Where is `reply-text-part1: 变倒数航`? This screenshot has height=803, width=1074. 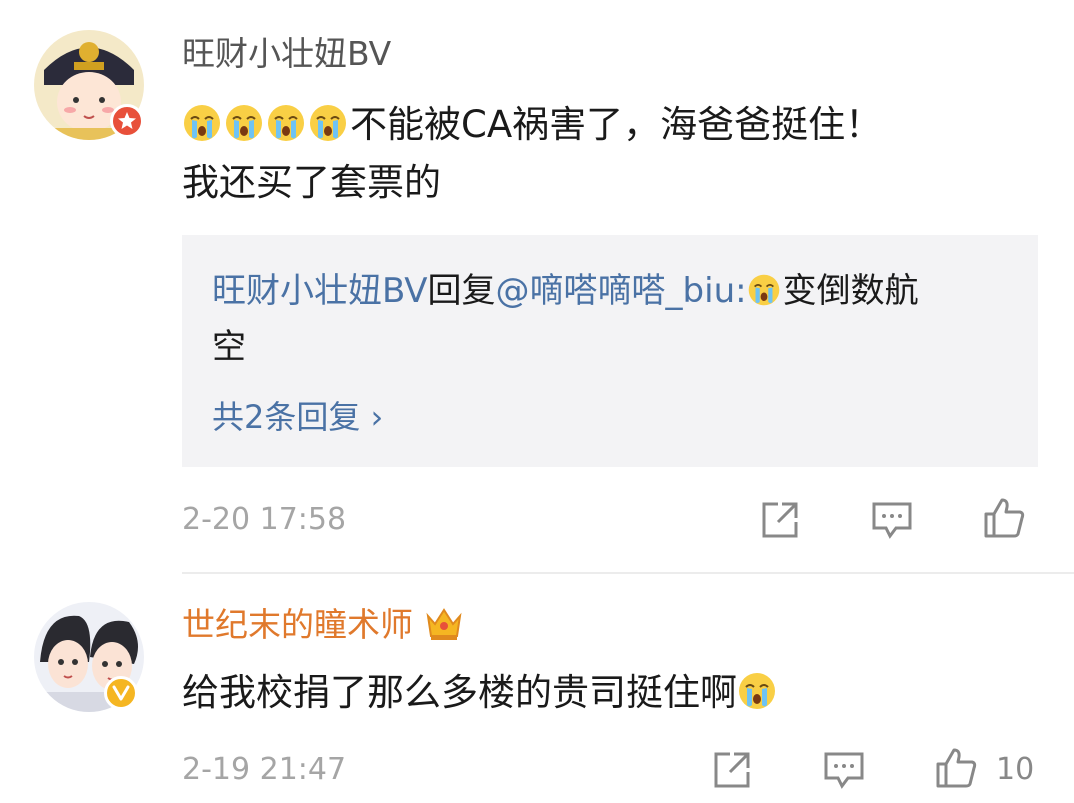 reply-text-part1: 变倒数航 is located at coordinates (850, 291).